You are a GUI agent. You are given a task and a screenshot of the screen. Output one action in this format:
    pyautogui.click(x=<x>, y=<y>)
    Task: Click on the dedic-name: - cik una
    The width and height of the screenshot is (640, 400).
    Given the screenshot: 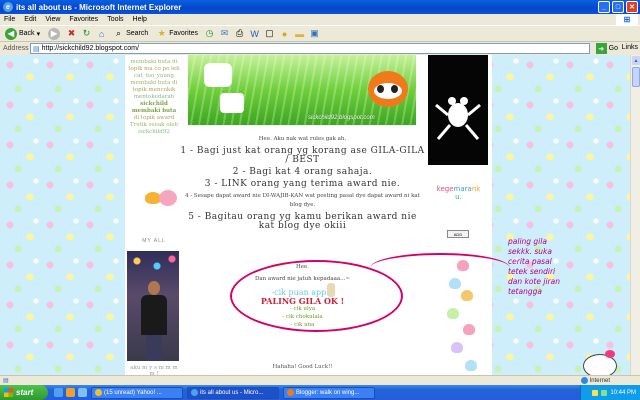 What is the action you would take?
    pyautogui.click(x=302, y=325)
    